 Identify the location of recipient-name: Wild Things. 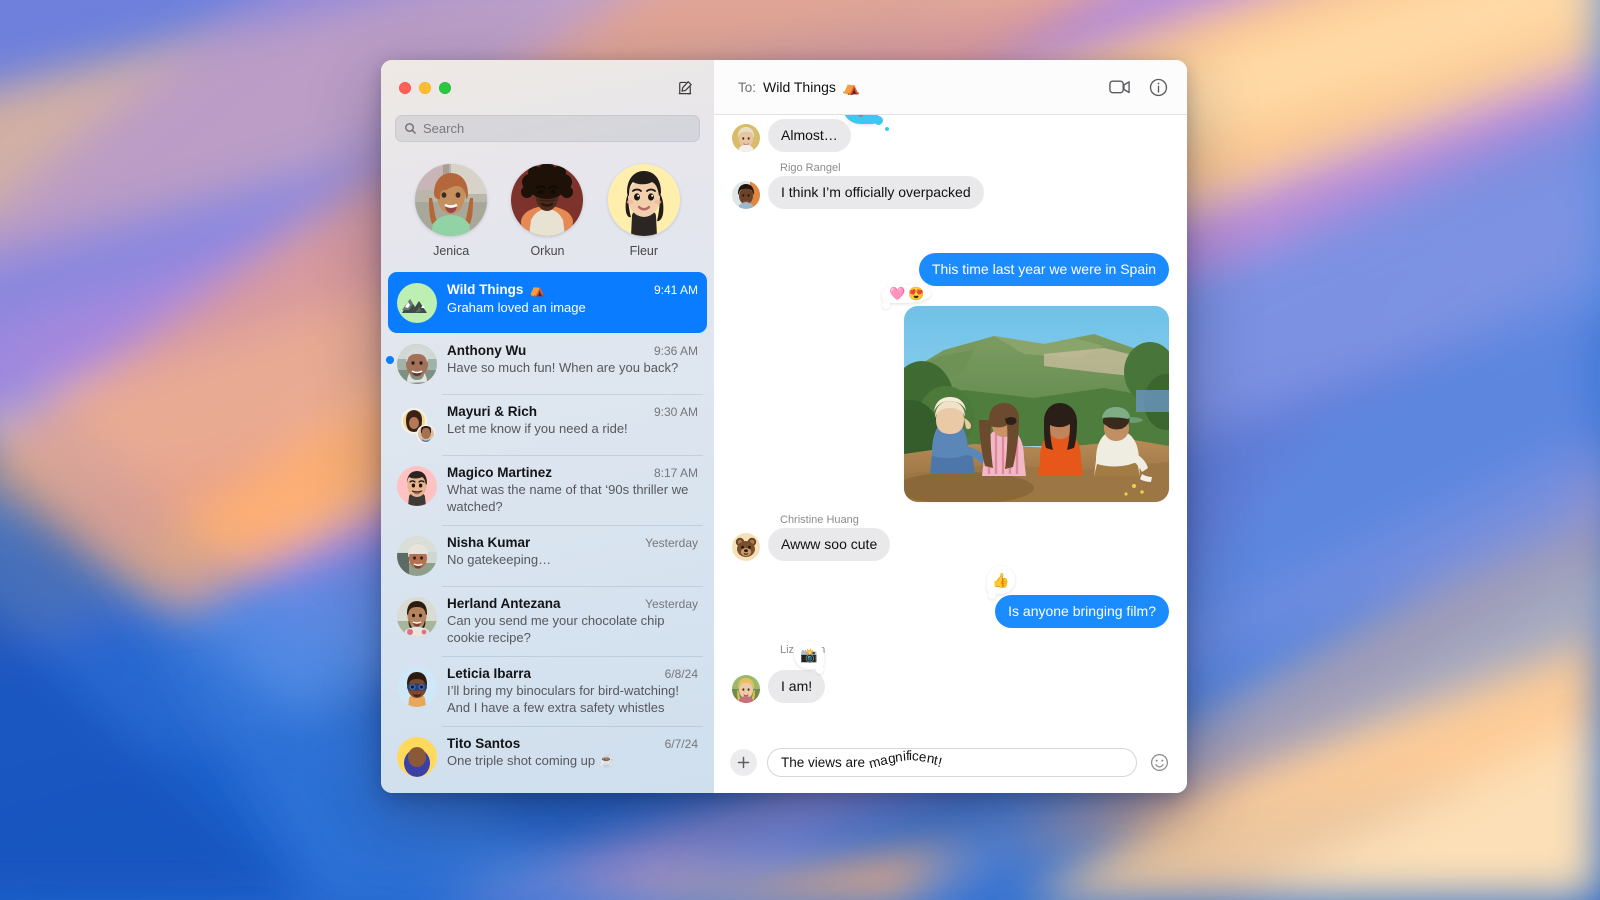
(799, 87).